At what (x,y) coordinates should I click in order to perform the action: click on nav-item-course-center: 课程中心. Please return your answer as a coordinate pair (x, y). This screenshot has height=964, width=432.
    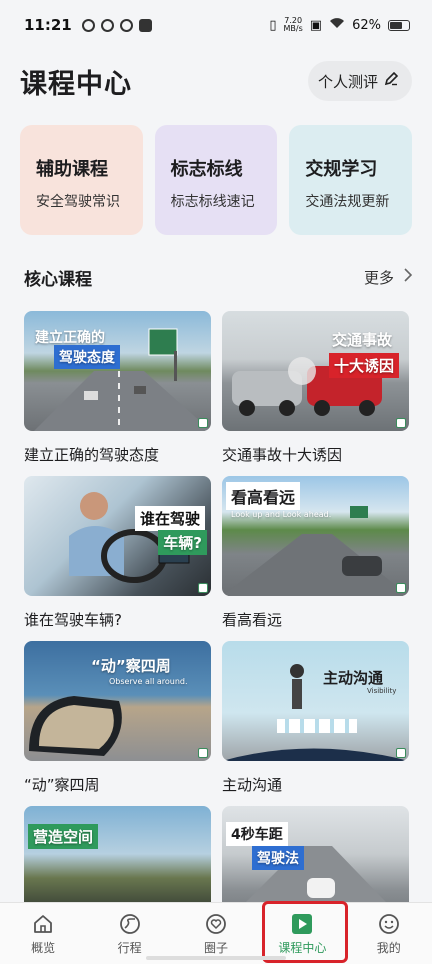
    Looking at the image, I should click on (302, 934).